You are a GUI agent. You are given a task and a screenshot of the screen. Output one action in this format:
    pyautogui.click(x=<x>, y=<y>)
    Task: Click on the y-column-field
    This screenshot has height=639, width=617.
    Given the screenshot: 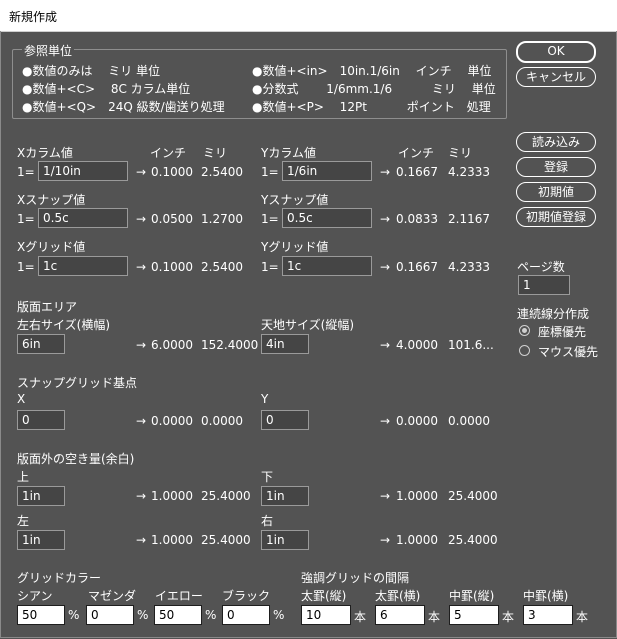 What is the action you would take?
    pyautogui.click(x=327, y=171)
    